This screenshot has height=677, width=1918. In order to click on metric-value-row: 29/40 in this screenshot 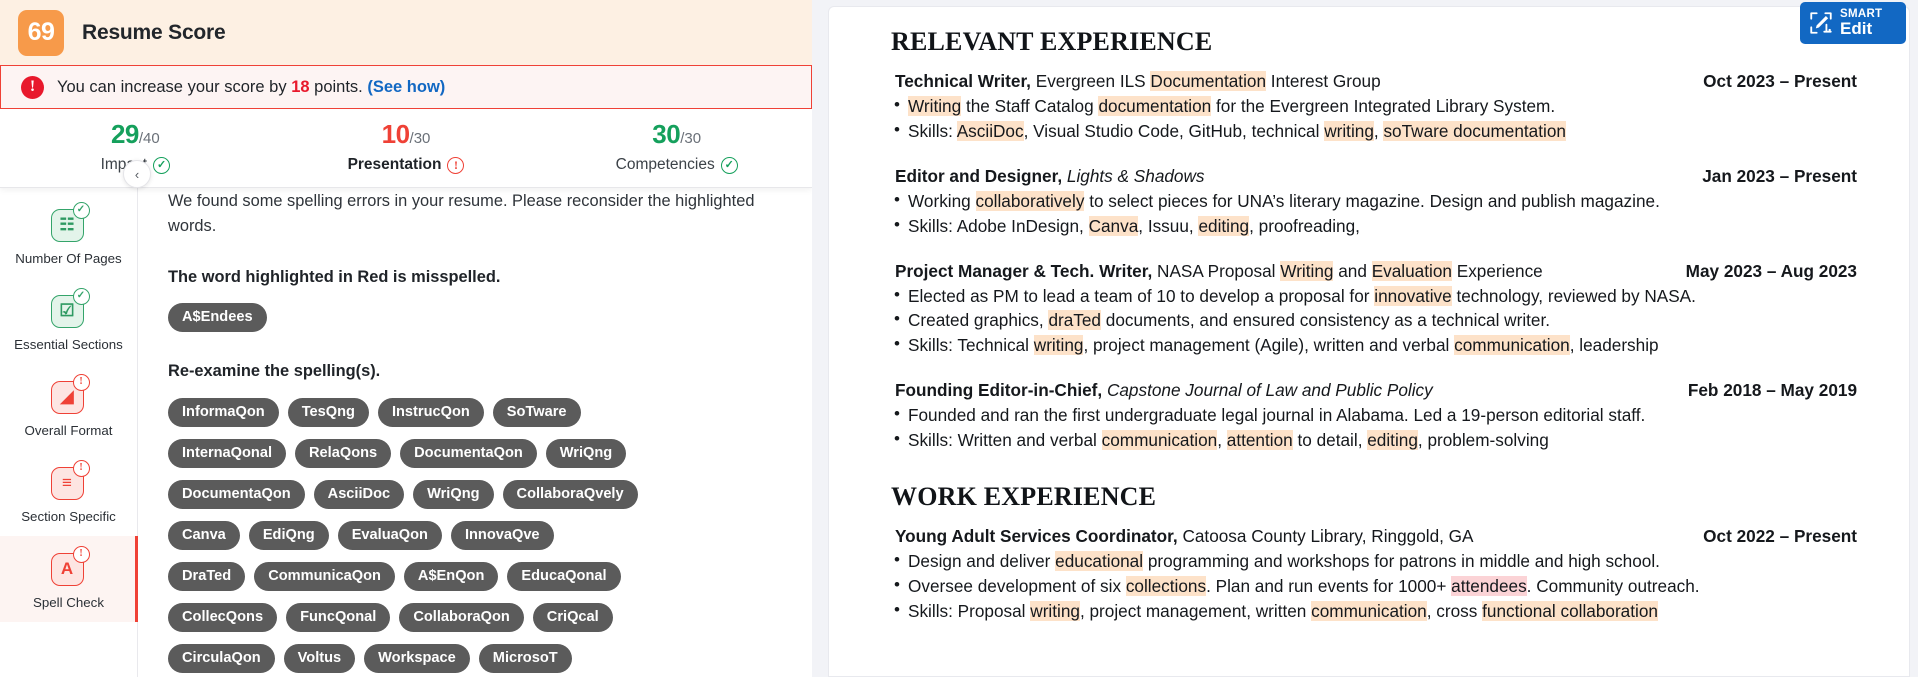, I will do `click(135, 134)`.